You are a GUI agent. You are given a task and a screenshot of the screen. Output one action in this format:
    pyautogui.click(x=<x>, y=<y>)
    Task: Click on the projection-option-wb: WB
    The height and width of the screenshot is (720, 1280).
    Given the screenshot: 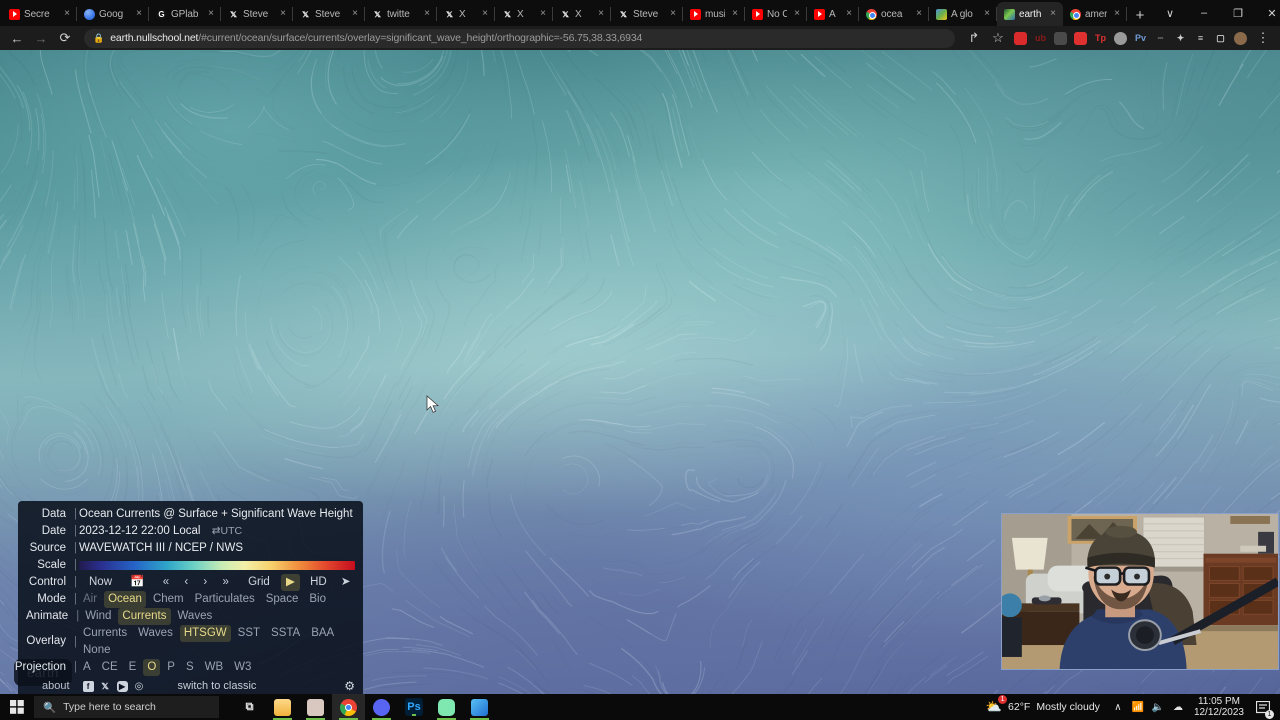 What is the action you would take?
    pyautogui.click(x=214, y=667)
    